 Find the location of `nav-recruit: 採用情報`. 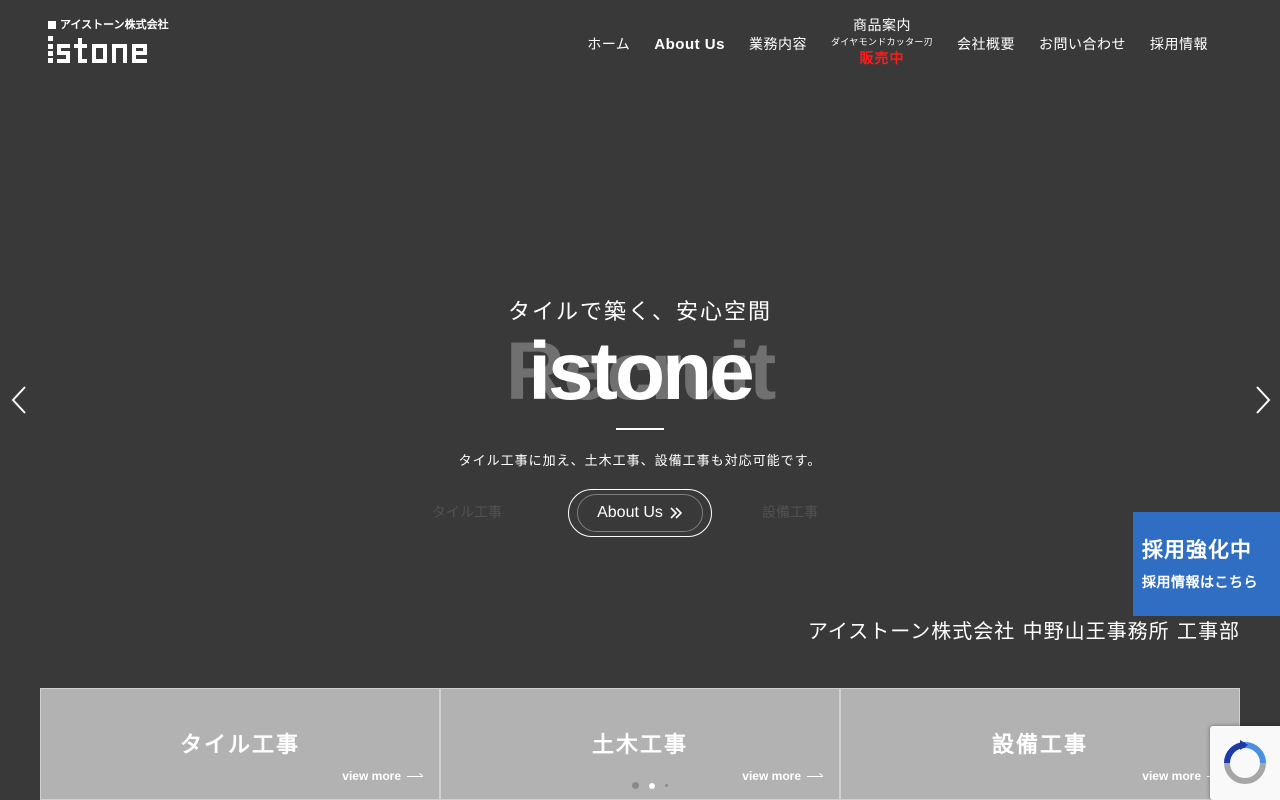

nav-recruit: 採用情報 is located at coordinates (1179, 44).